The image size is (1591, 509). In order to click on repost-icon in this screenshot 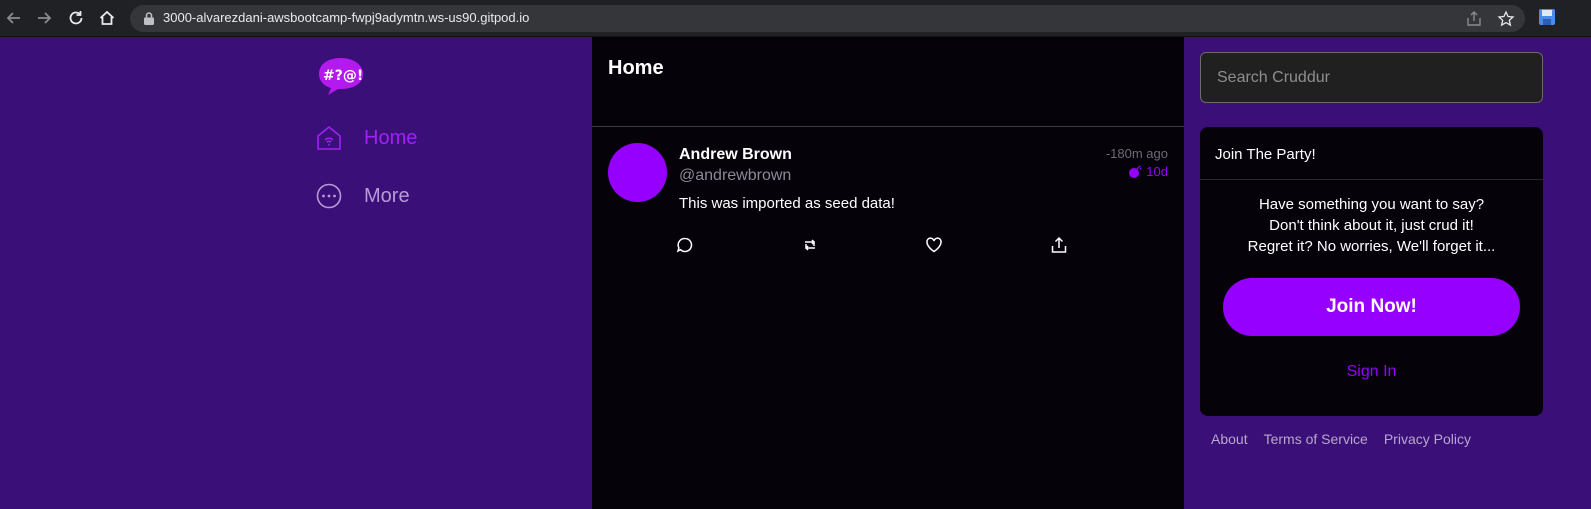, I will do `click(810, 245)`.